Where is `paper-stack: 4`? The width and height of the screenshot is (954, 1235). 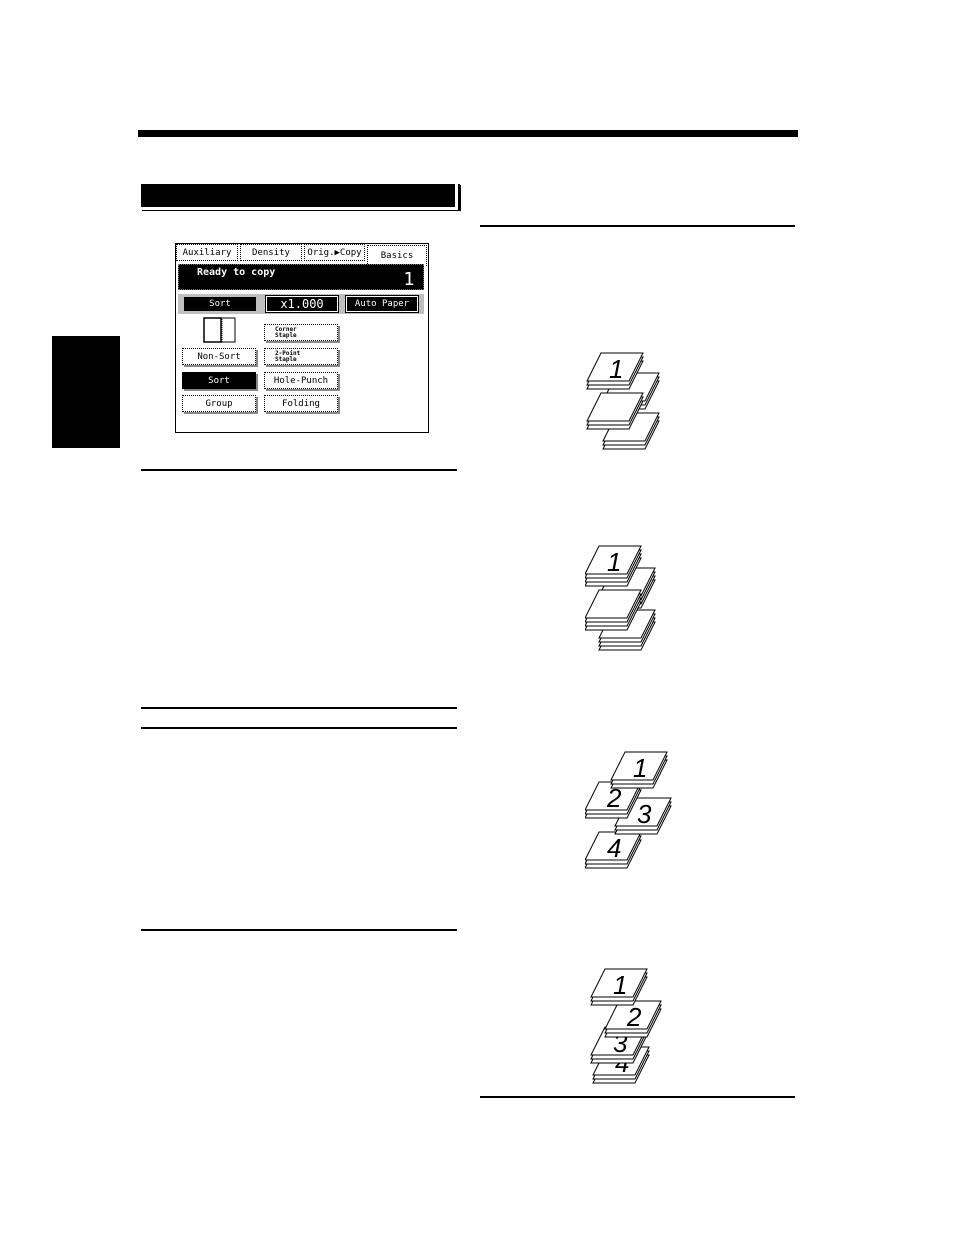 paper-stack: 4 is located at coordinates (613, 850).